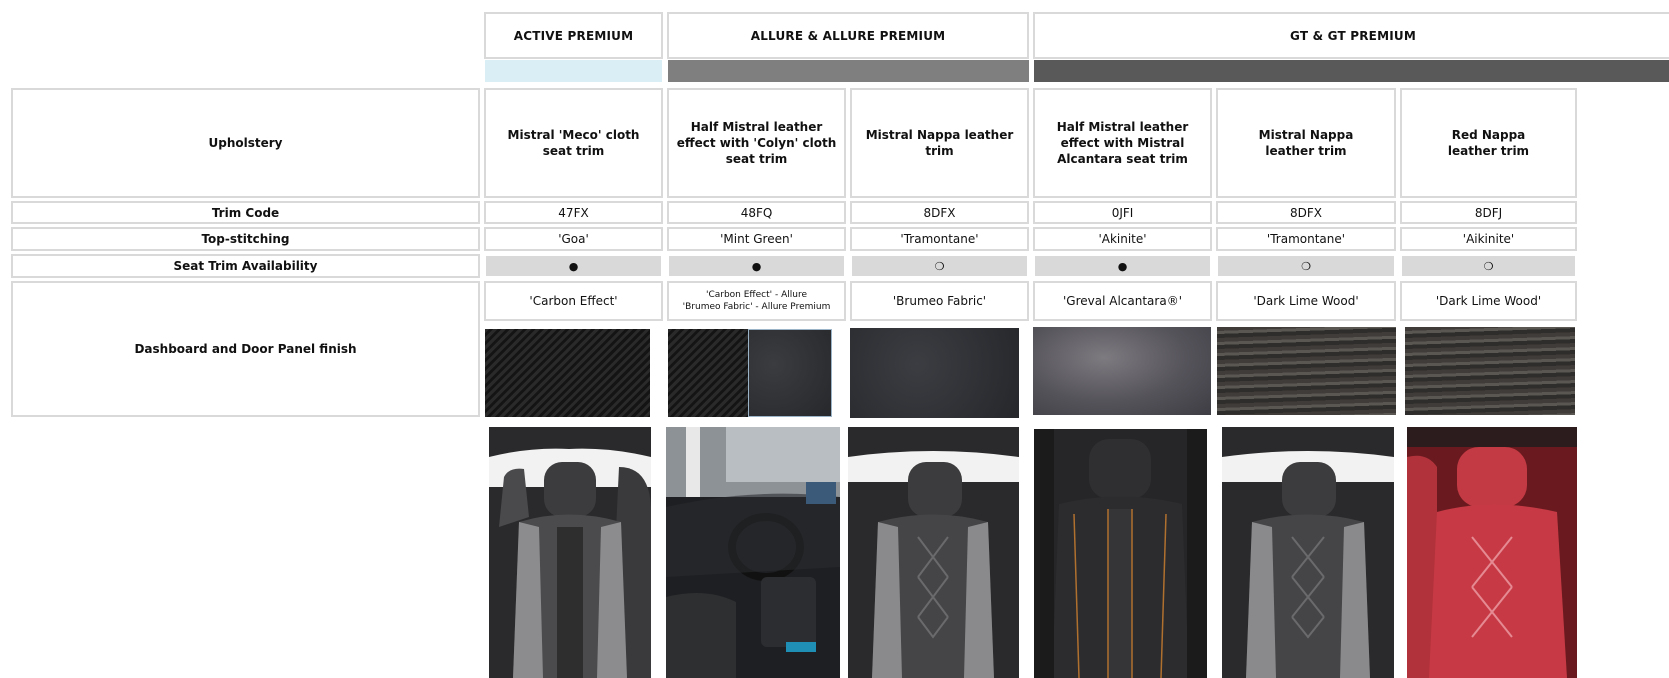 The height and width of the screenshot is (678, 1669). I want to click on row-label-top-stitching: Top-stitching, so click(245, 239).